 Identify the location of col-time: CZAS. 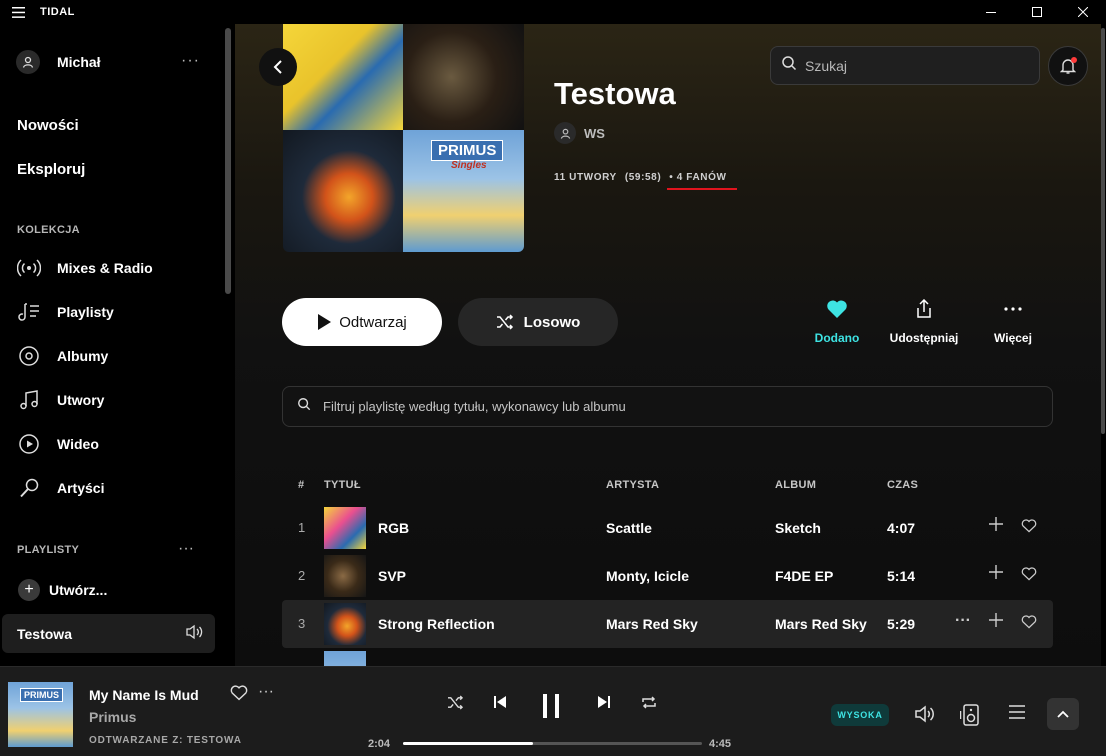
(902, 485).